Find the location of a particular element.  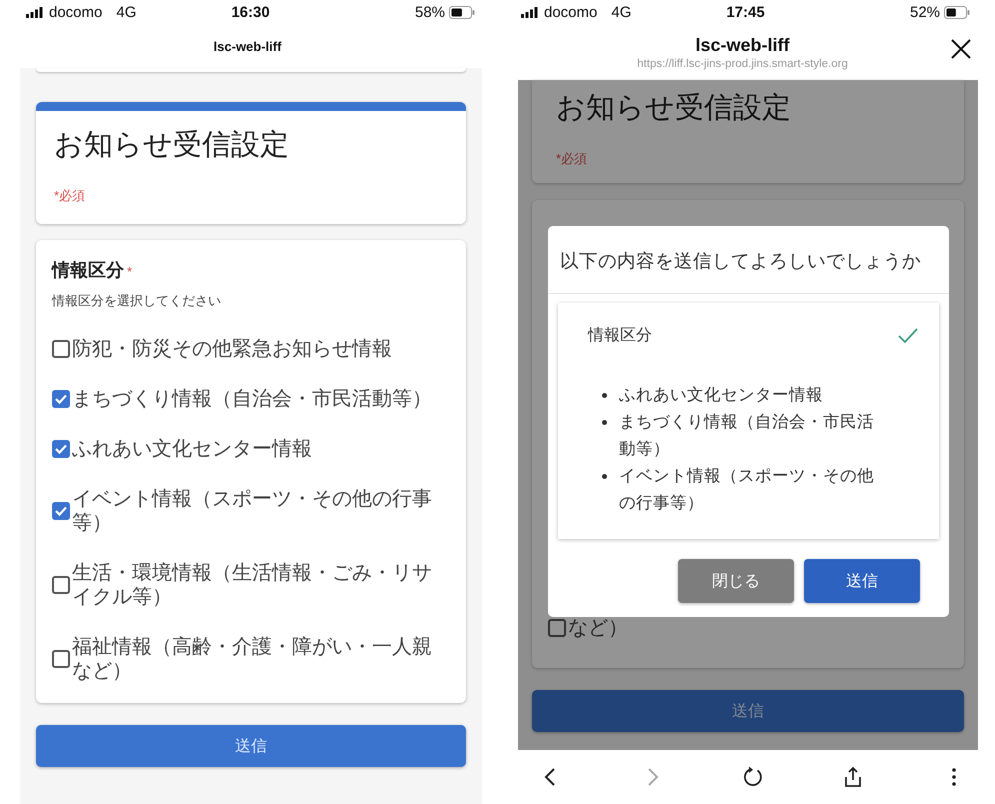

send-button: 送信 is located at coordinates (862, 581).